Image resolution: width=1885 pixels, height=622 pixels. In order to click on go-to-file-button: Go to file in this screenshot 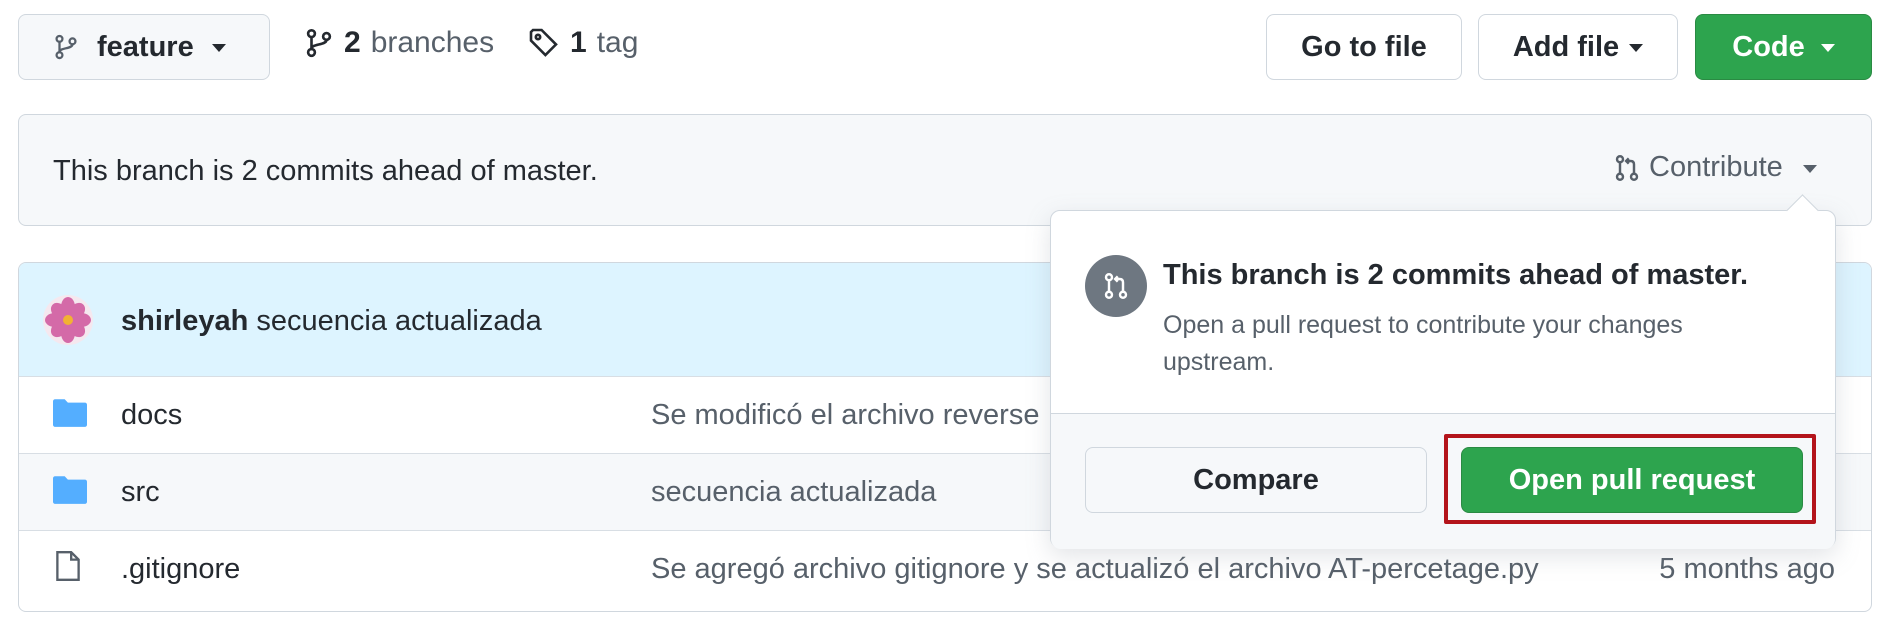, I will do `click(1364, 47)`.